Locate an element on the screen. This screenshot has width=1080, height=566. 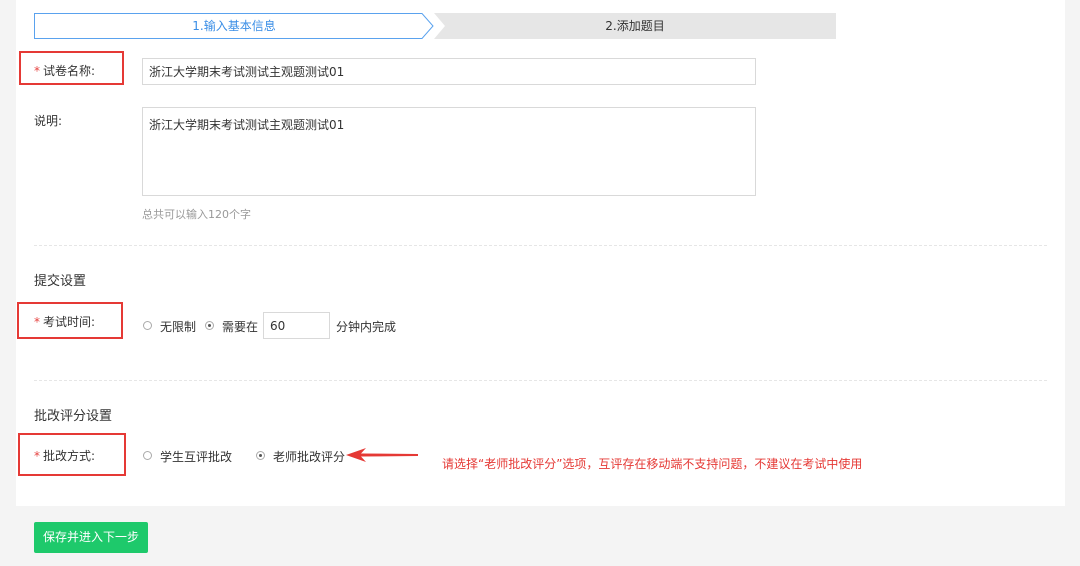
minutes-input is located at coordinates (296, 325).